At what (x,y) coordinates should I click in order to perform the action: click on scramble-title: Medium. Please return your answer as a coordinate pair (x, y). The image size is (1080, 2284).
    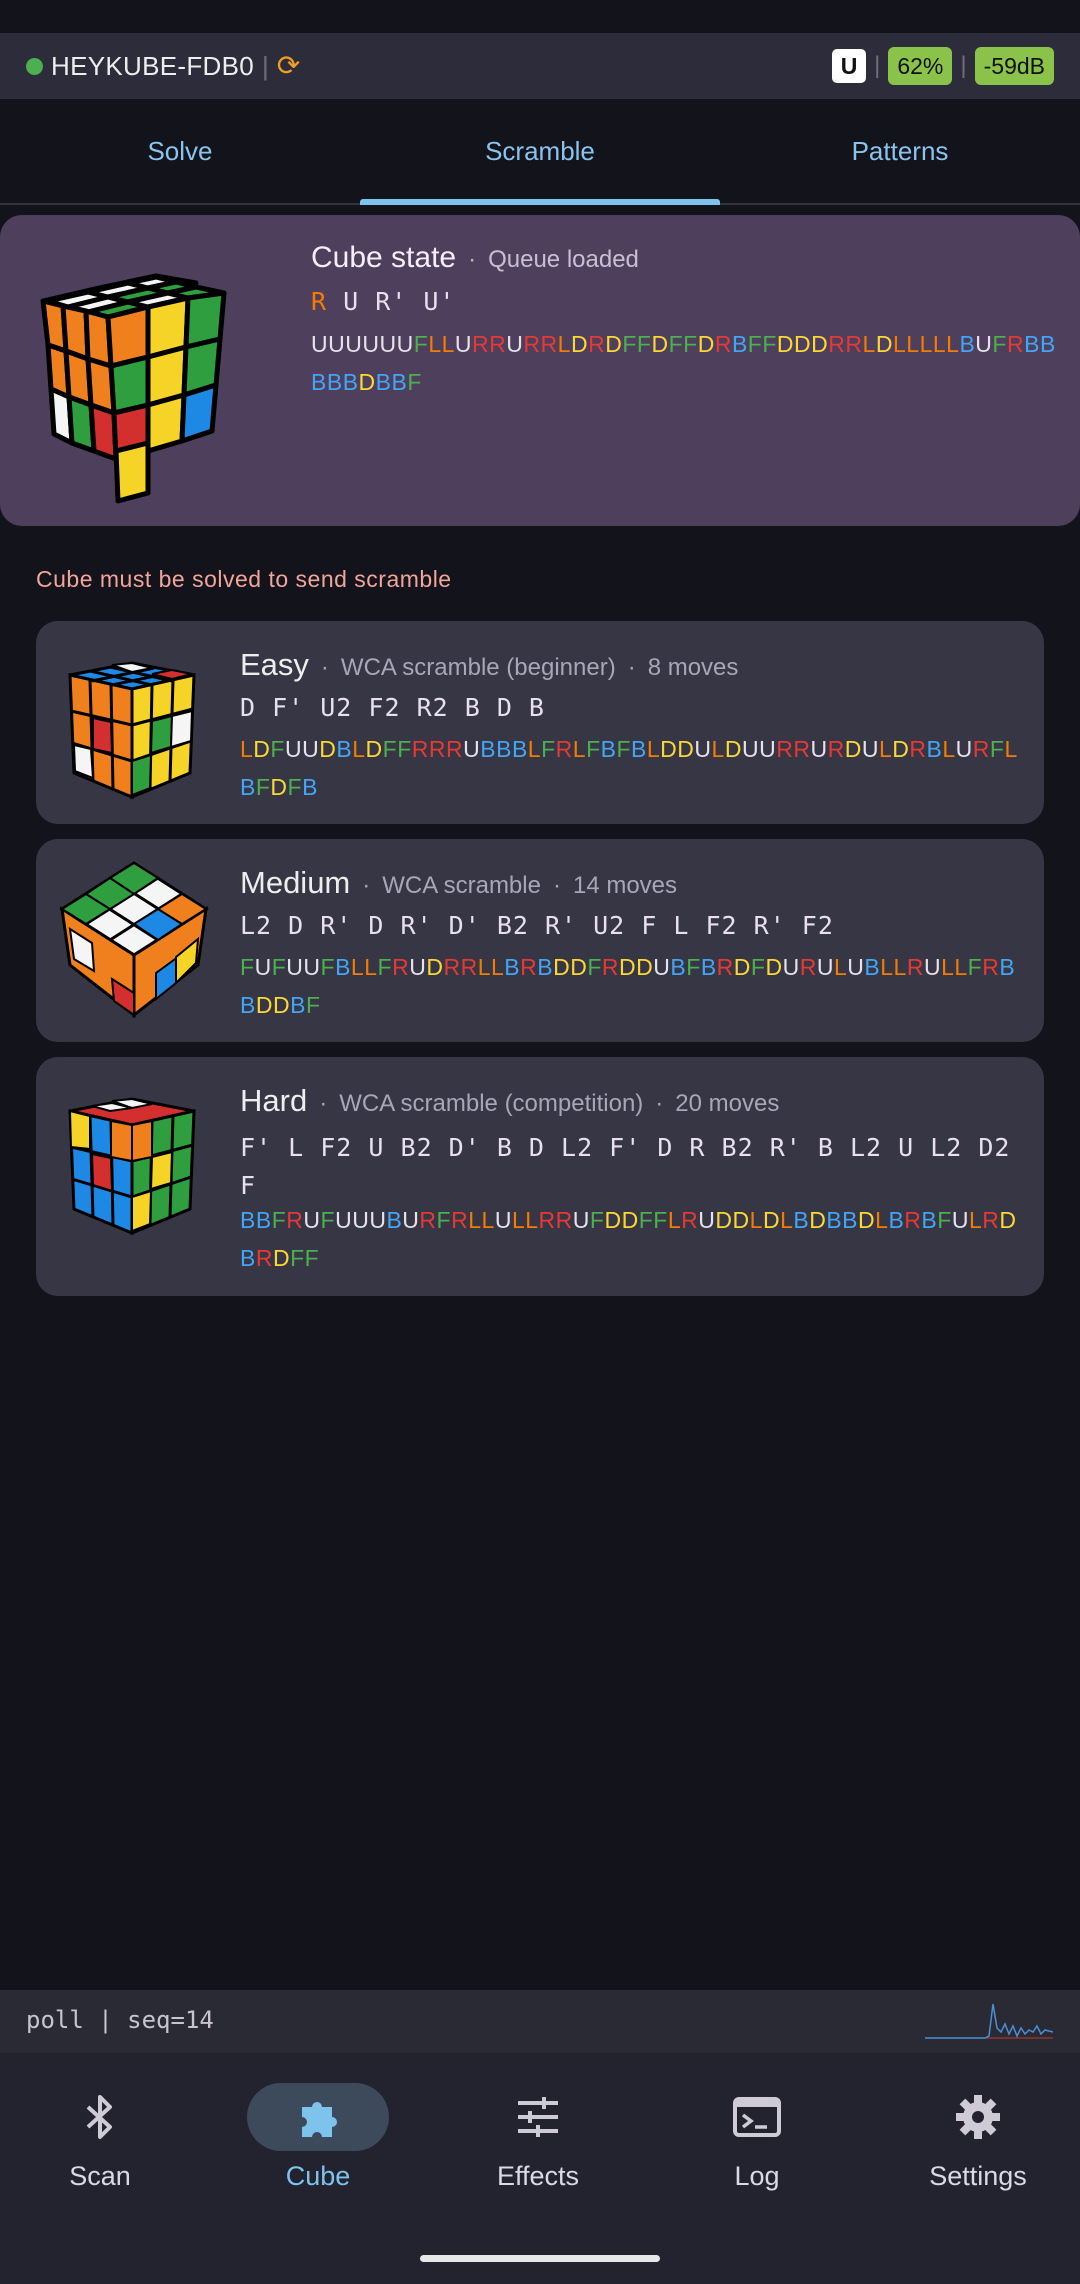
    Looking at the image, I should click on (295, 882).